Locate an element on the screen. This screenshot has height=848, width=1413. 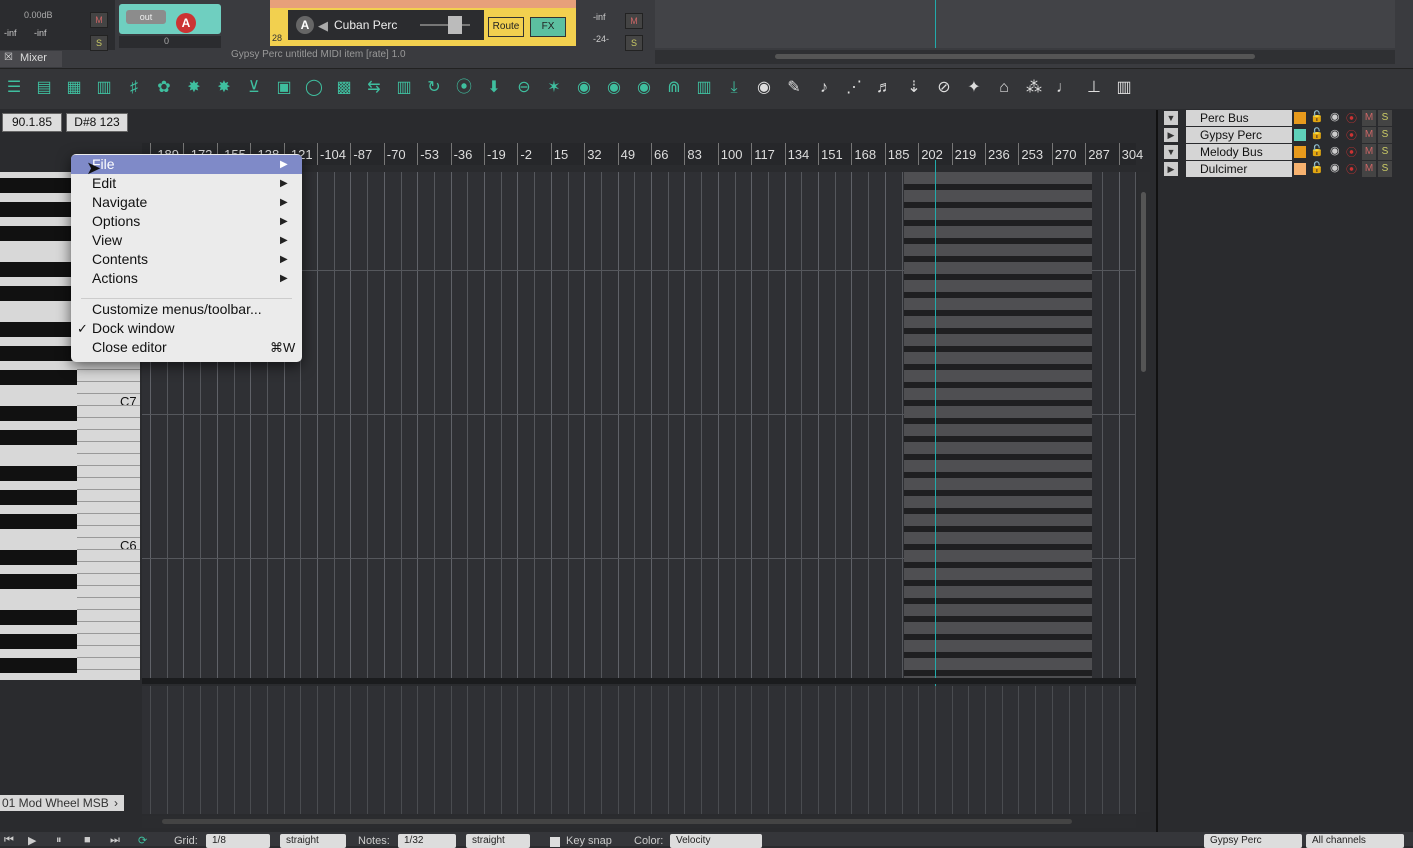
meter-icon: ▥ is located at coordinates (1124, 88).